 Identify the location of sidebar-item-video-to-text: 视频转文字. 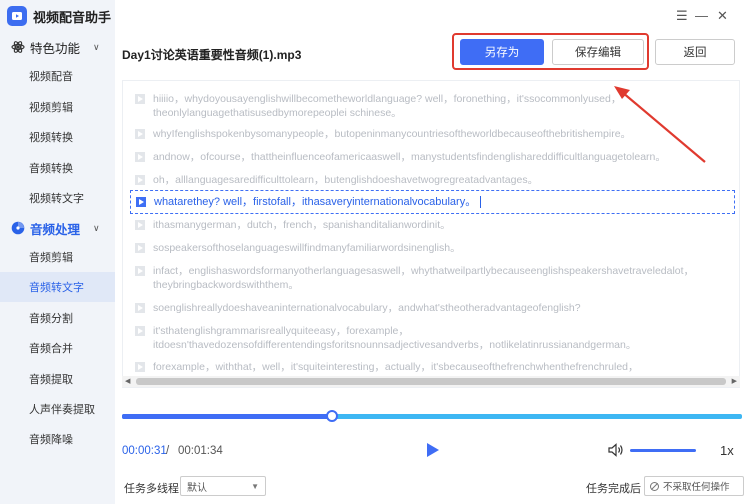
(57, 198).